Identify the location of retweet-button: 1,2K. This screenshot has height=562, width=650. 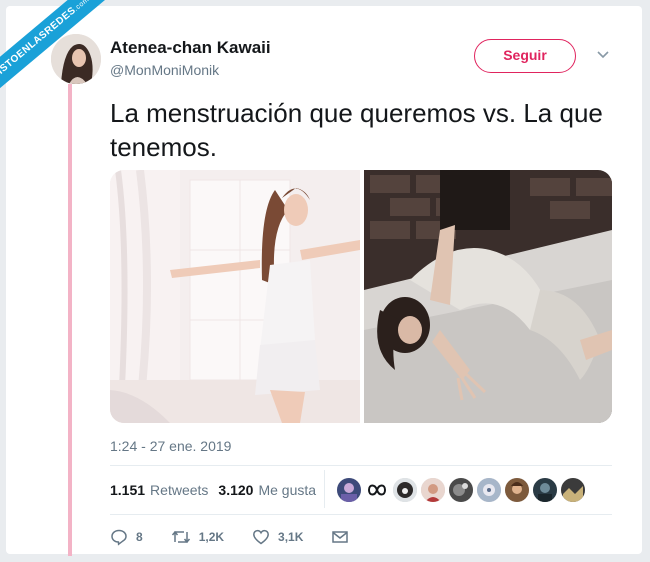
(197, 537).